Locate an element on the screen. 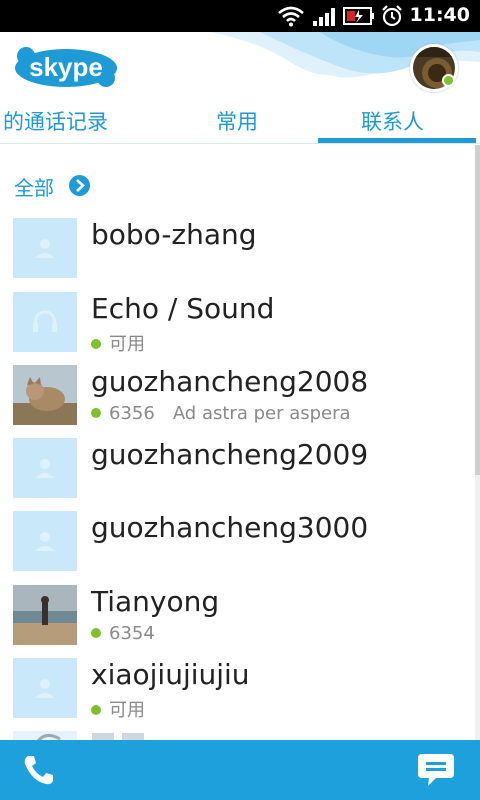 This screenshot has width=480, height=800. contact-status: 6356 Ad astra per aspera is located at coordinates (221, 413).